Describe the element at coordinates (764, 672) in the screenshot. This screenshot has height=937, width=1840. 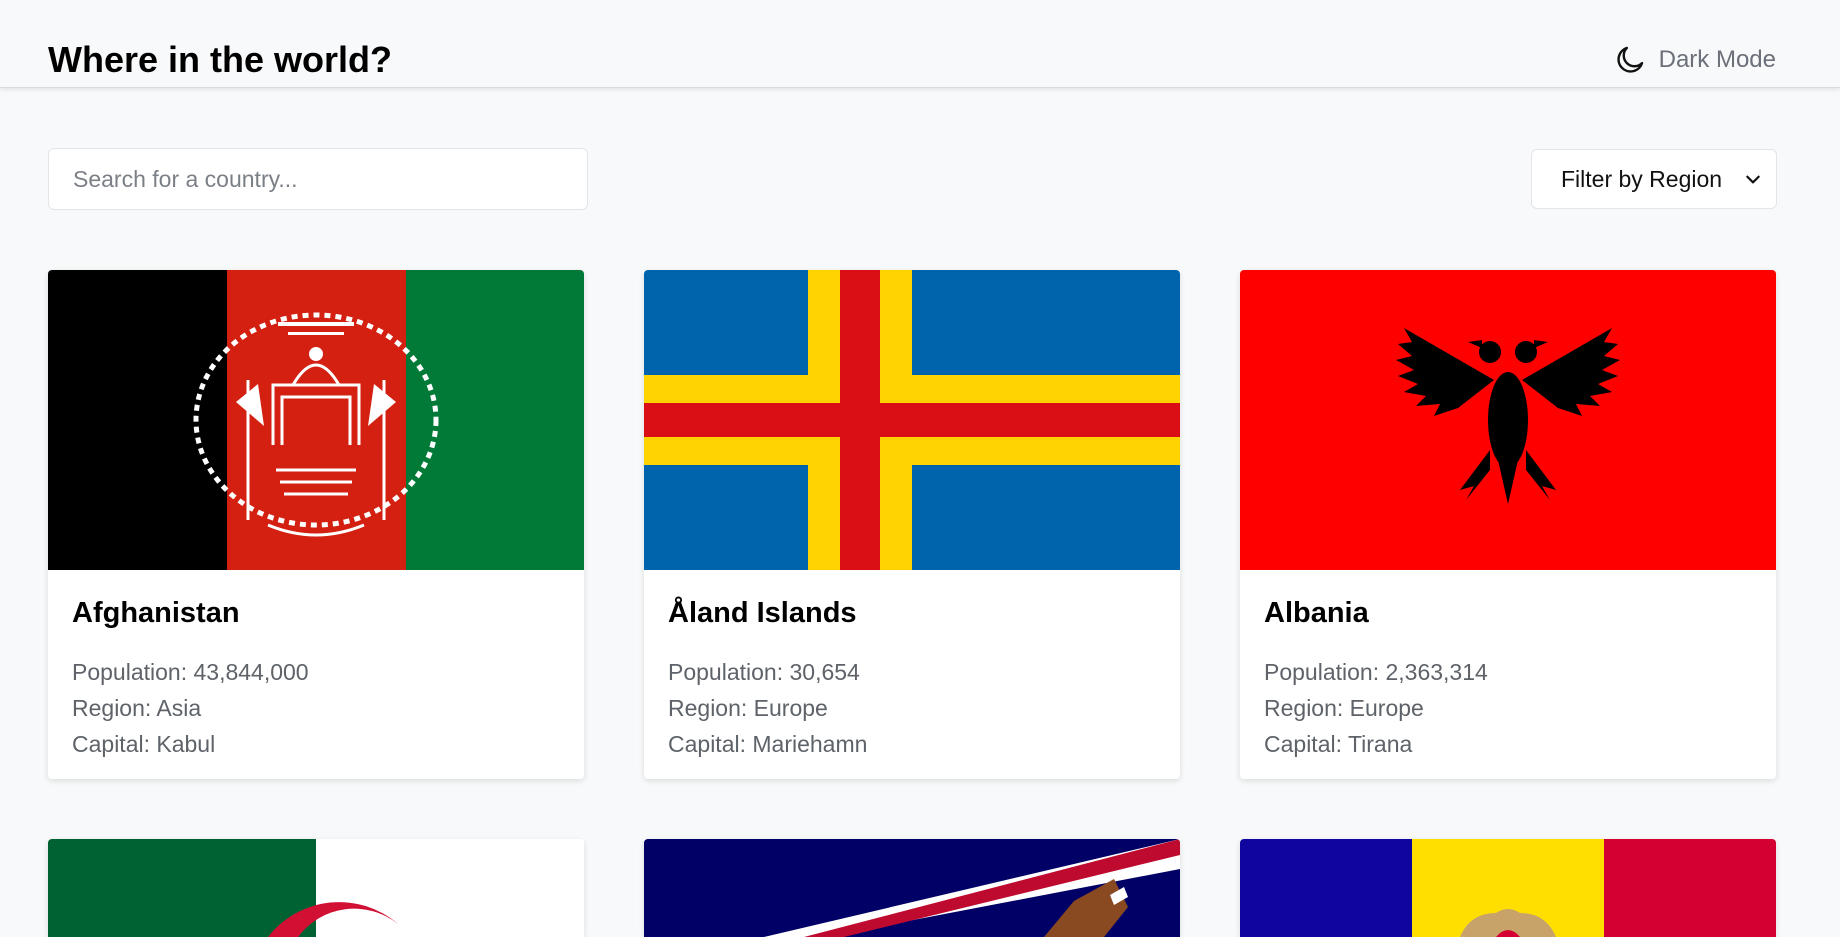
I see `country-population: Population: 30,654` at that location.